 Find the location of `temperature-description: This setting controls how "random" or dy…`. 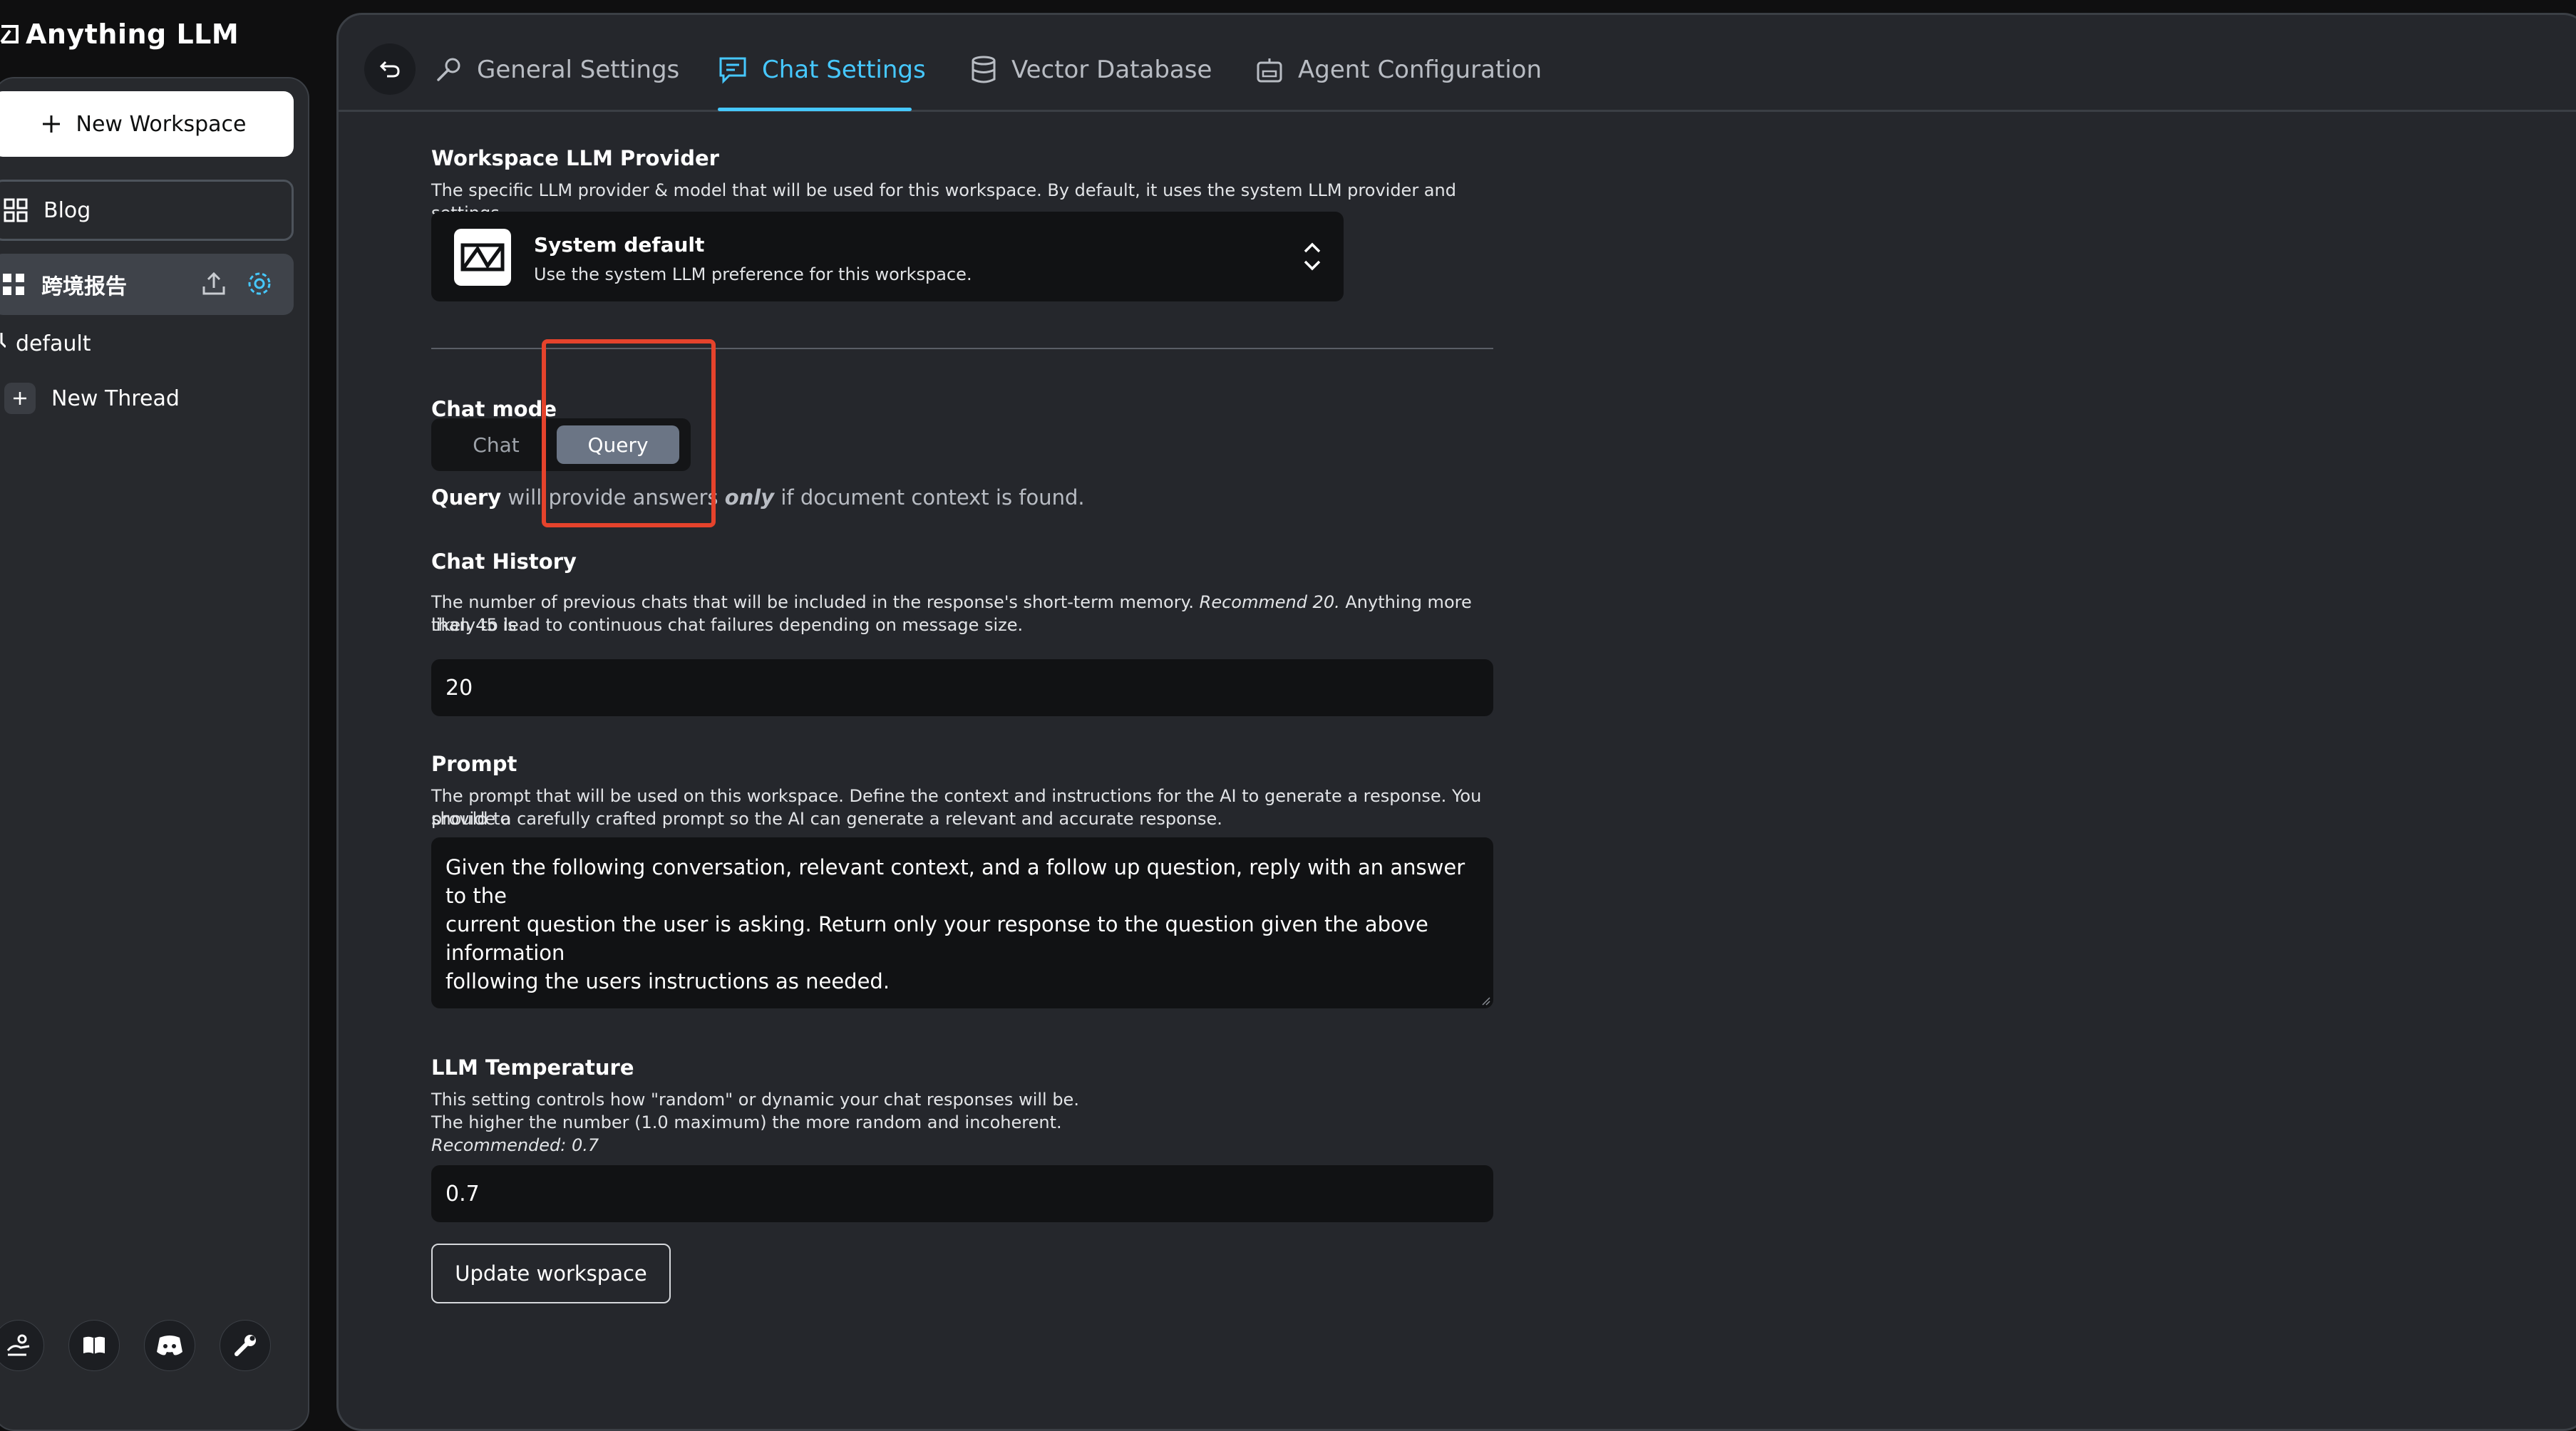

temperature-description: This setting controls how "random" or dy… is located at coordinates (755, 1100).